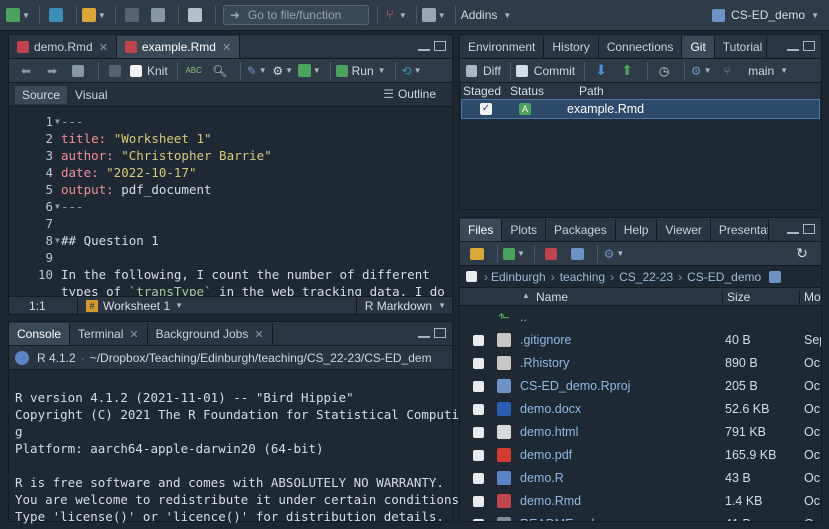 The width and height of the screenshot is (829, 529). Describe the element at coordinates (640, 517) in the screenshot. I see `file-row: README.md 41 B Oc` at that location.